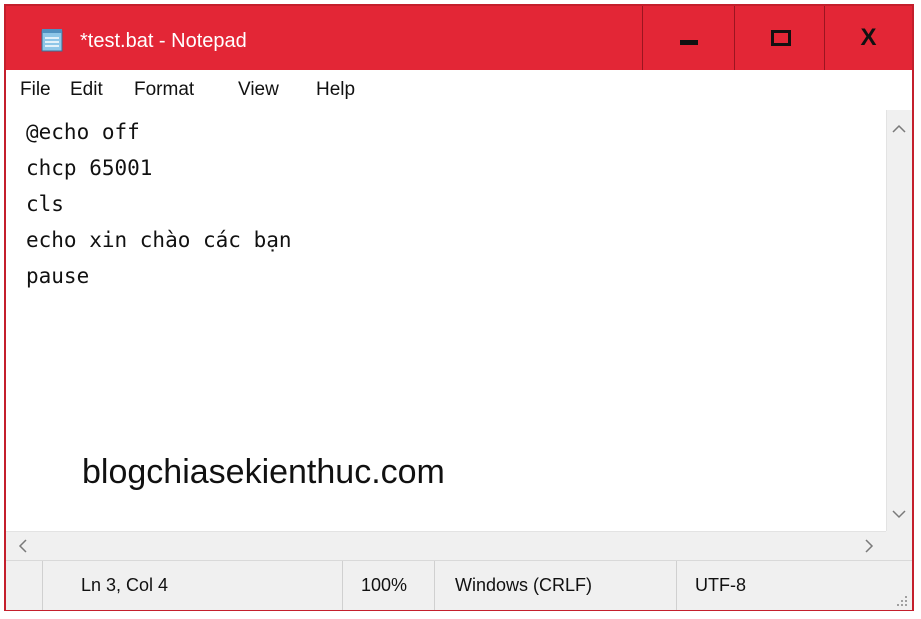 The image size is (921, 619). What do you see at coordinates (794, 585) in the screenshot?
I see `status-encoding: UTF-8` at bounding box center [794, 585].